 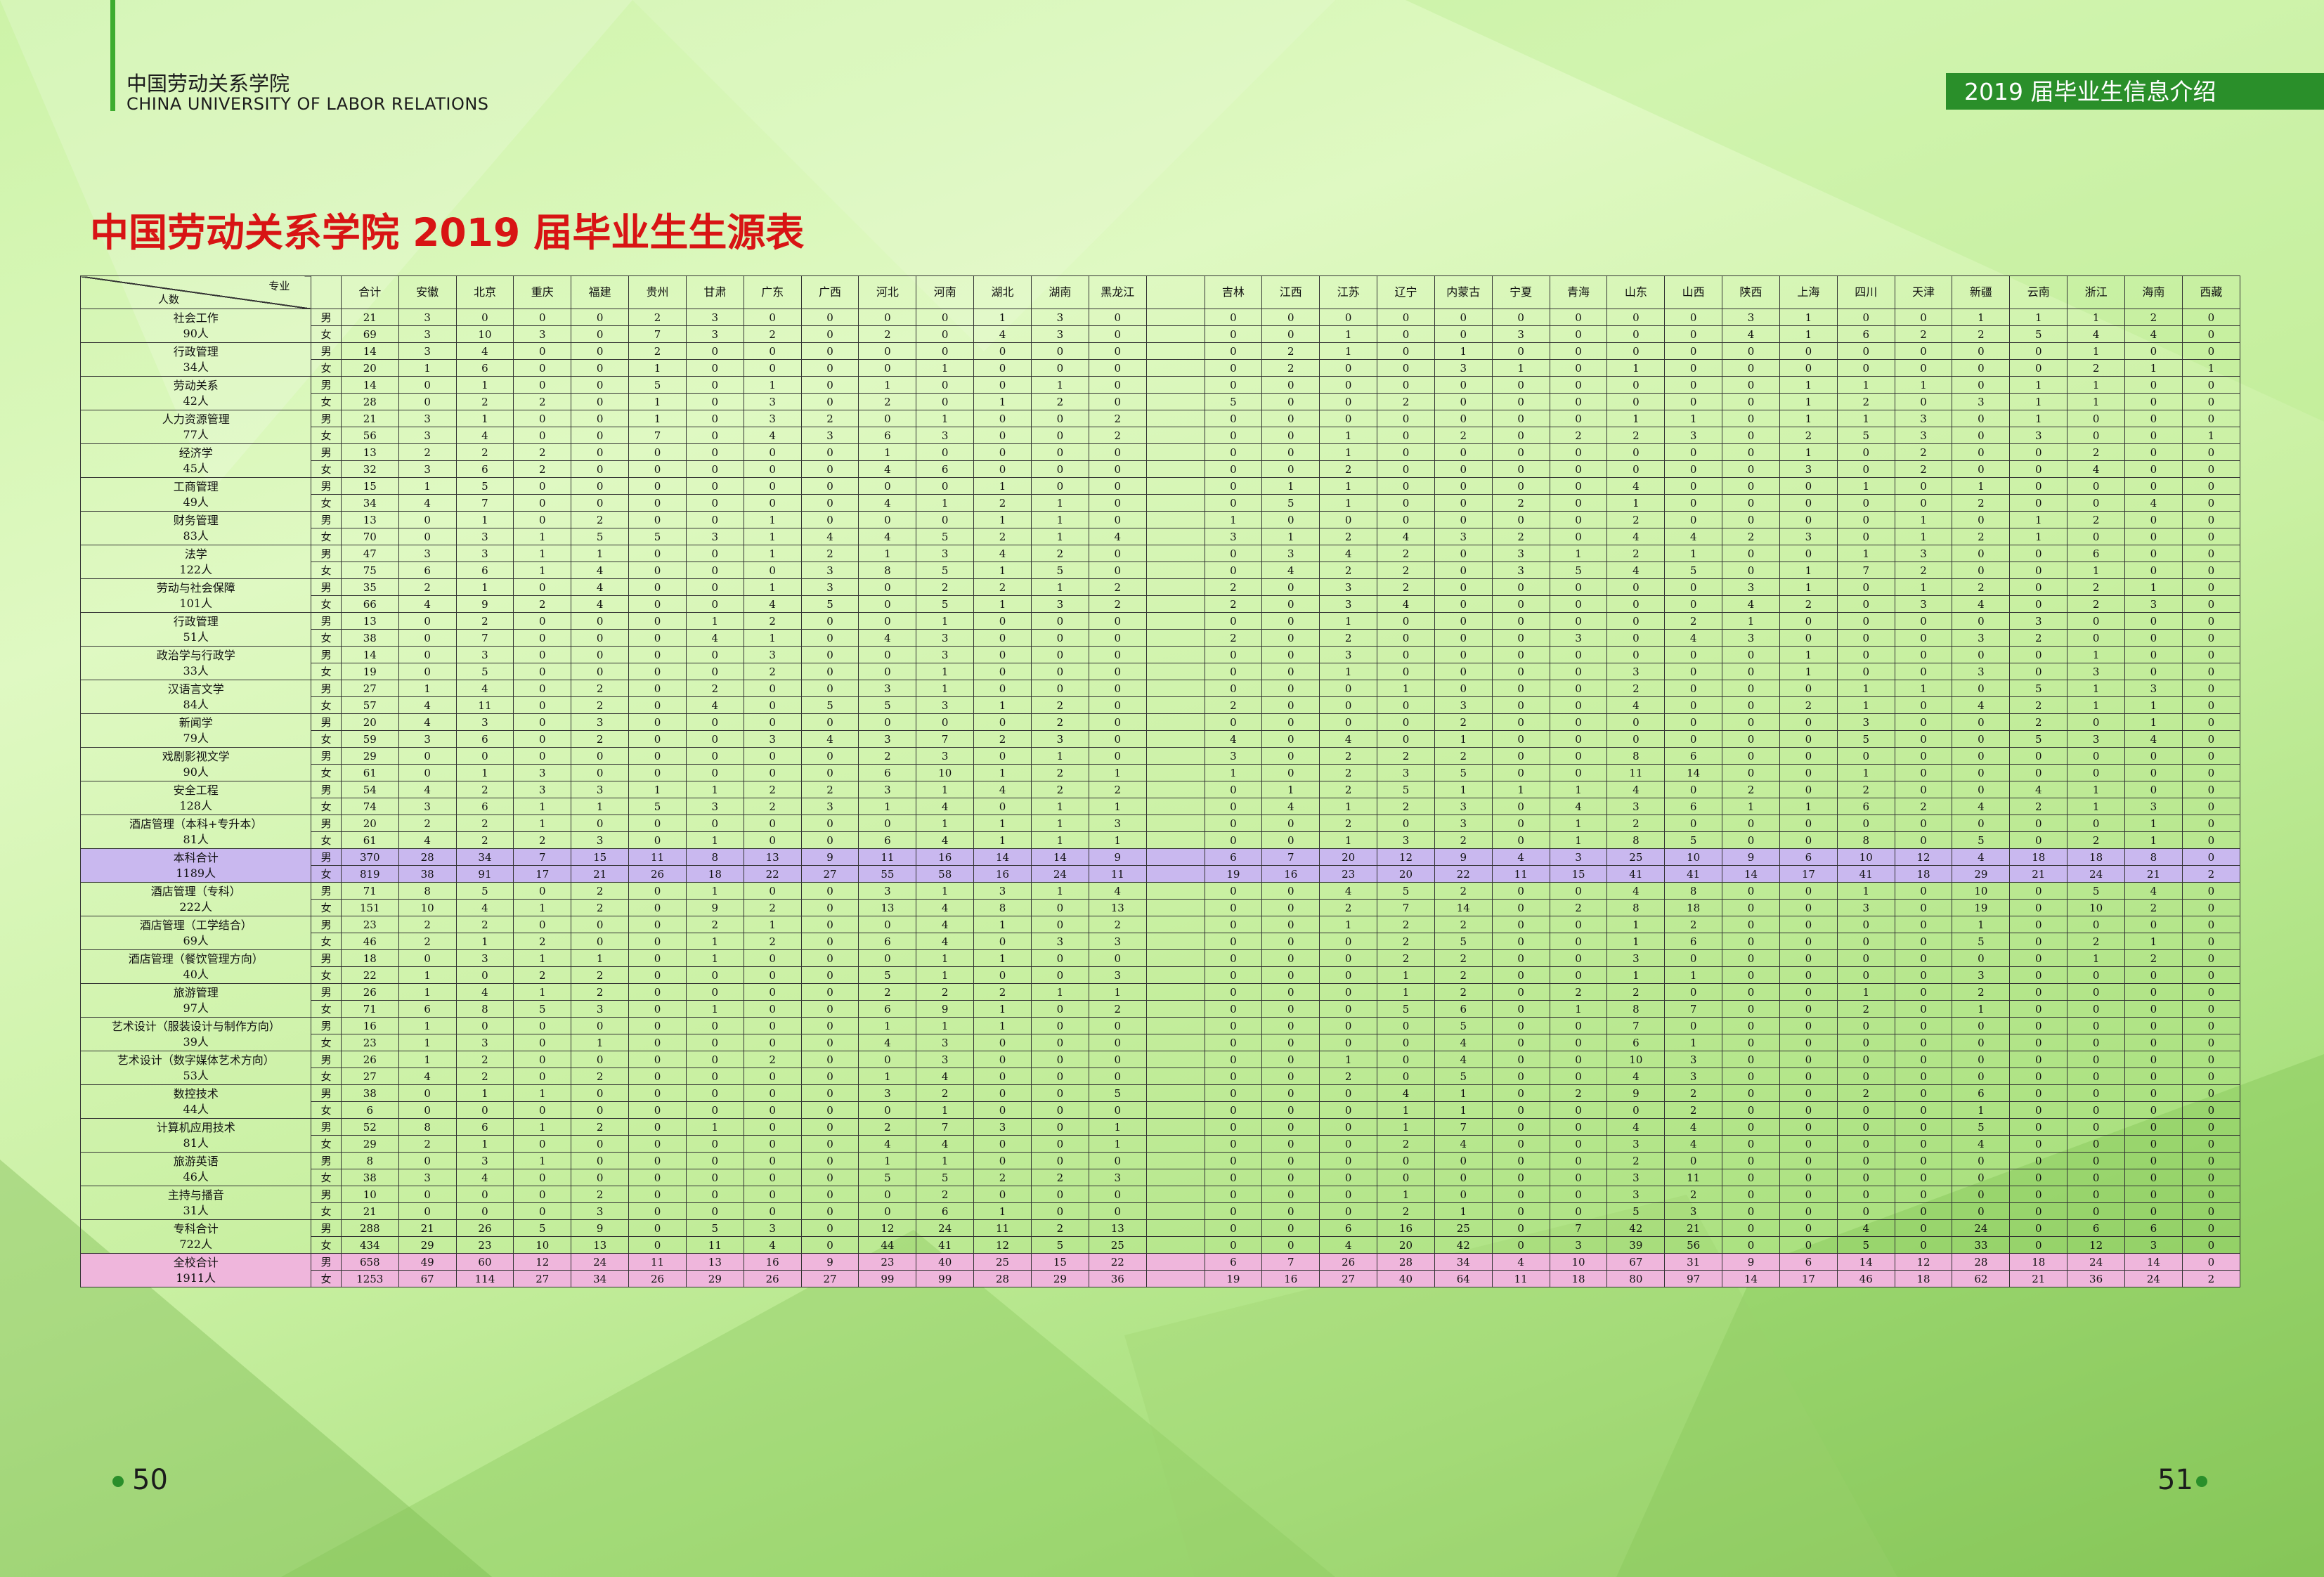 I want to click on count-cell: 151, so click(x=369, y=907).